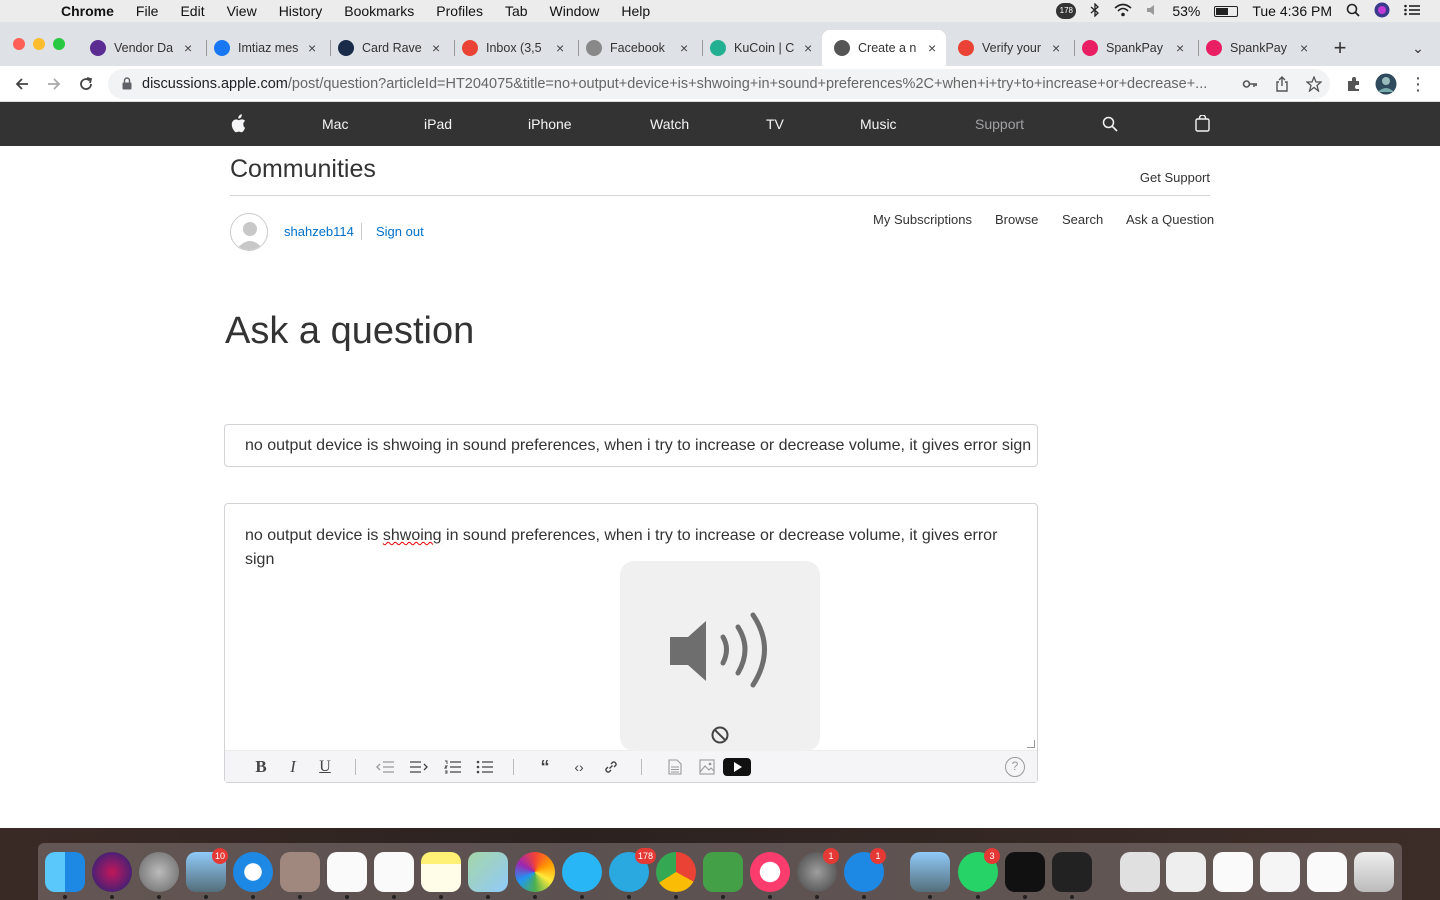 This screenshot has width=1440, height=900. I want to click on chrome-dock-icon, so click(676, 872).